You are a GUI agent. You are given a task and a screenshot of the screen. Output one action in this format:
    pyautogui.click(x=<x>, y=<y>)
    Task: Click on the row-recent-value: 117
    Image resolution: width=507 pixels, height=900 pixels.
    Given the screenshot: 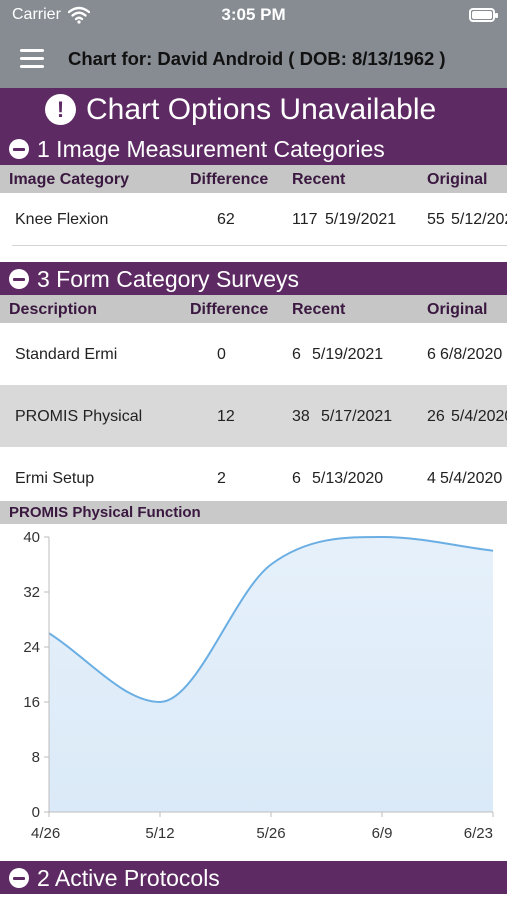 What is the action you would take?
    pyautogui.click(x=305, y=219)
    